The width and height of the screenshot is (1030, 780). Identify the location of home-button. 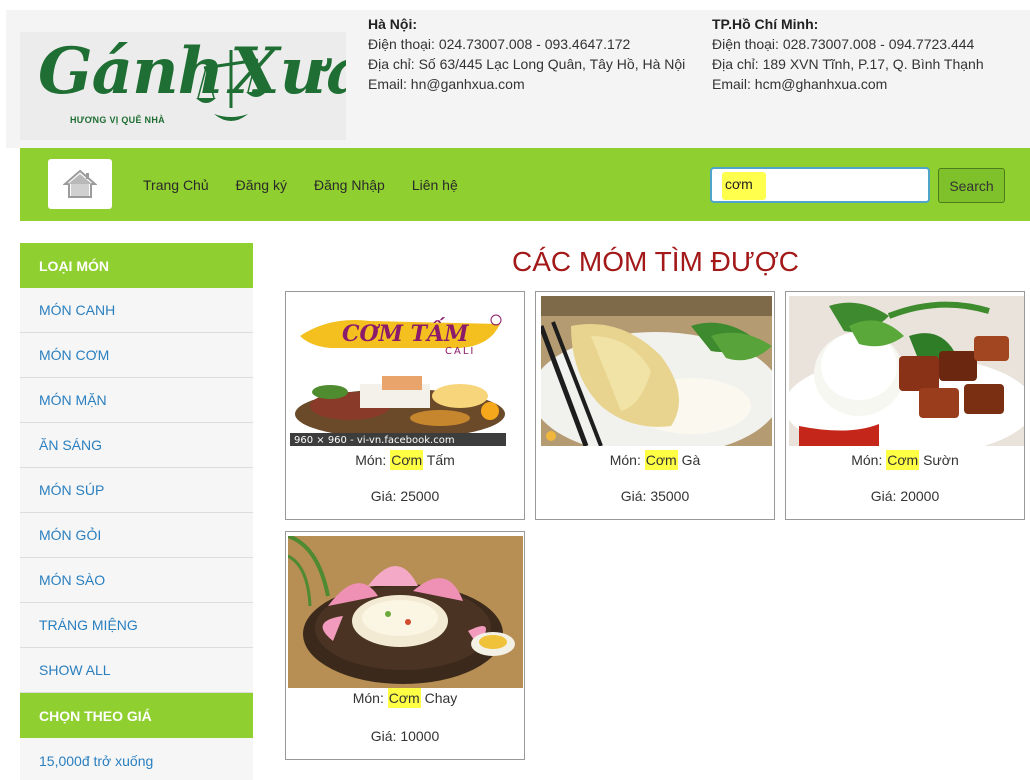
(80, 184).